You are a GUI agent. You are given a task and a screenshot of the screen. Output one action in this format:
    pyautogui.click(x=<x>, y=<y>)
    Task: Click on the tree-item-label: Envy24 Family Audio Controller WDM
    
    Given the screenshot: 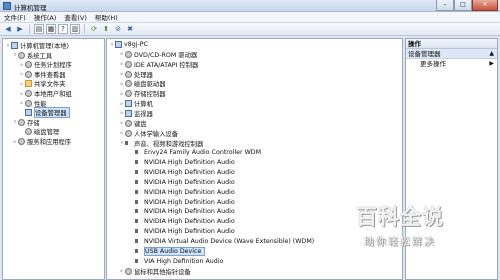 What is the action you would take?
    pyautogui.click(x=203, y=153)
    